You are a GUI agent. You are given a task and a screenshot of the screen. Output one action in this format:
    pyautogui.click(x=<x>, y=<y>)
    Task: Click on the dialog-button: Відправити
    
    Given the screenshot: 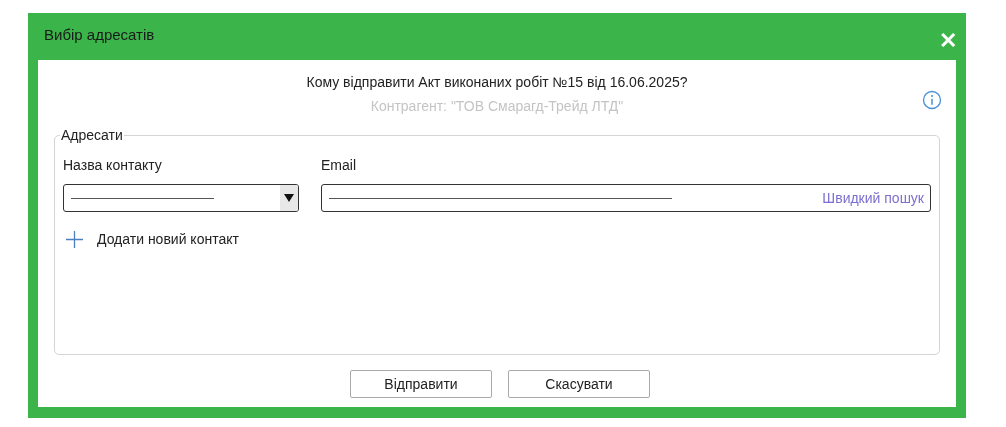 What is the action you would take?
    pyautogui.click(x=421, y=384)
    